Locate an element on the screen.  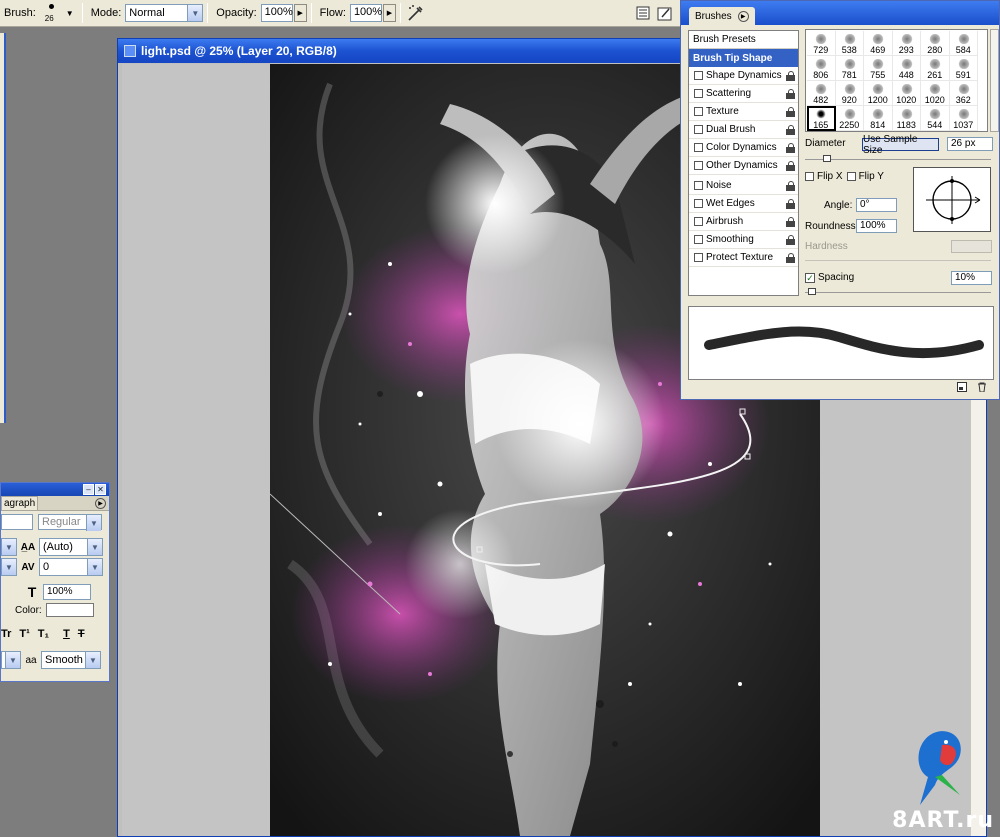
small-caps-button: Tr is located at coordinates (6, 634).